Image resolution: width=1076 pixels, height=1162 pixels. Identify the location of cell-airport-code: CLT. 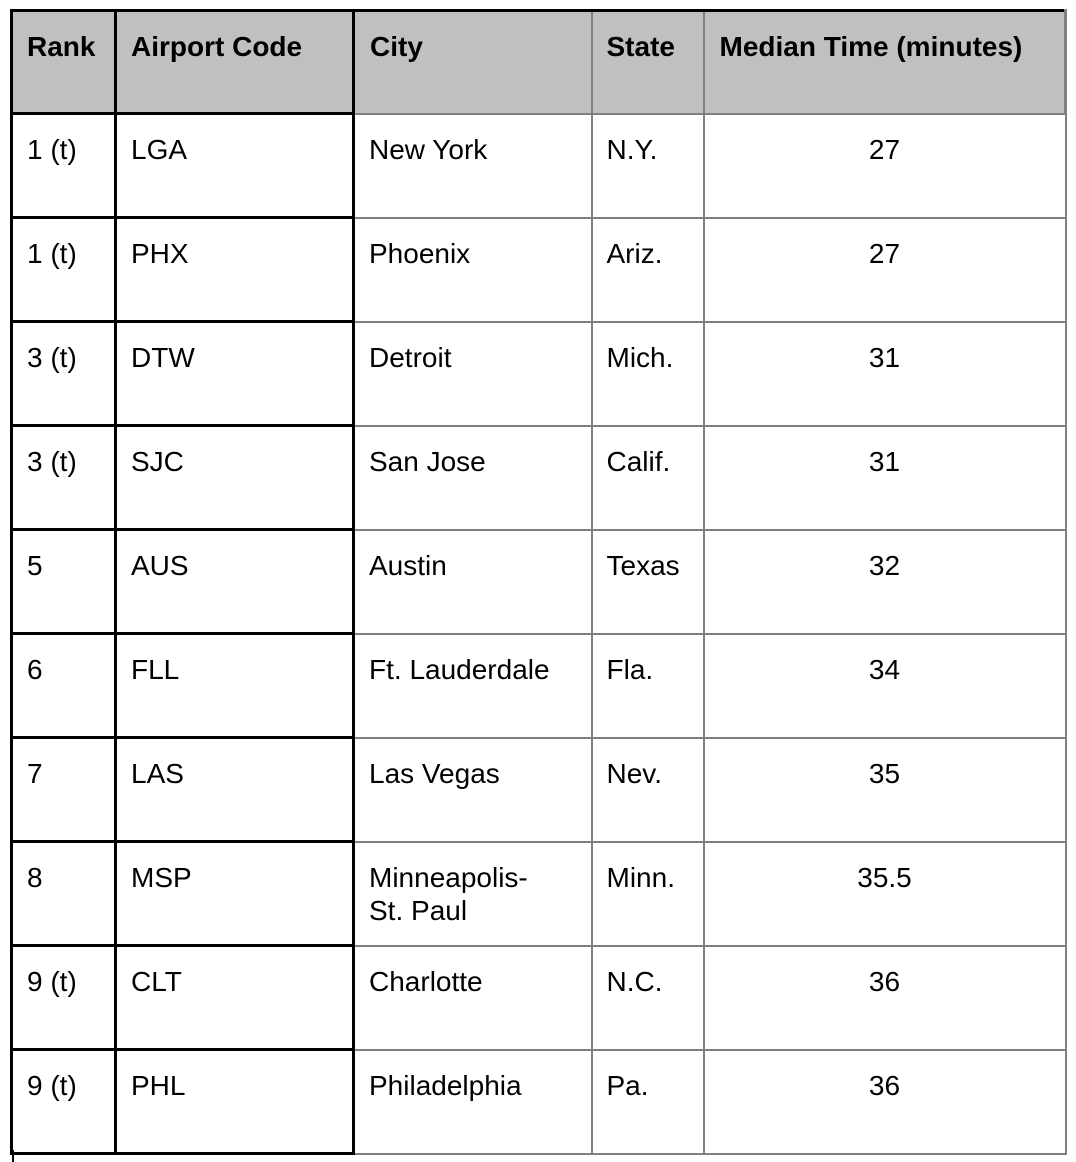
(234, 997).